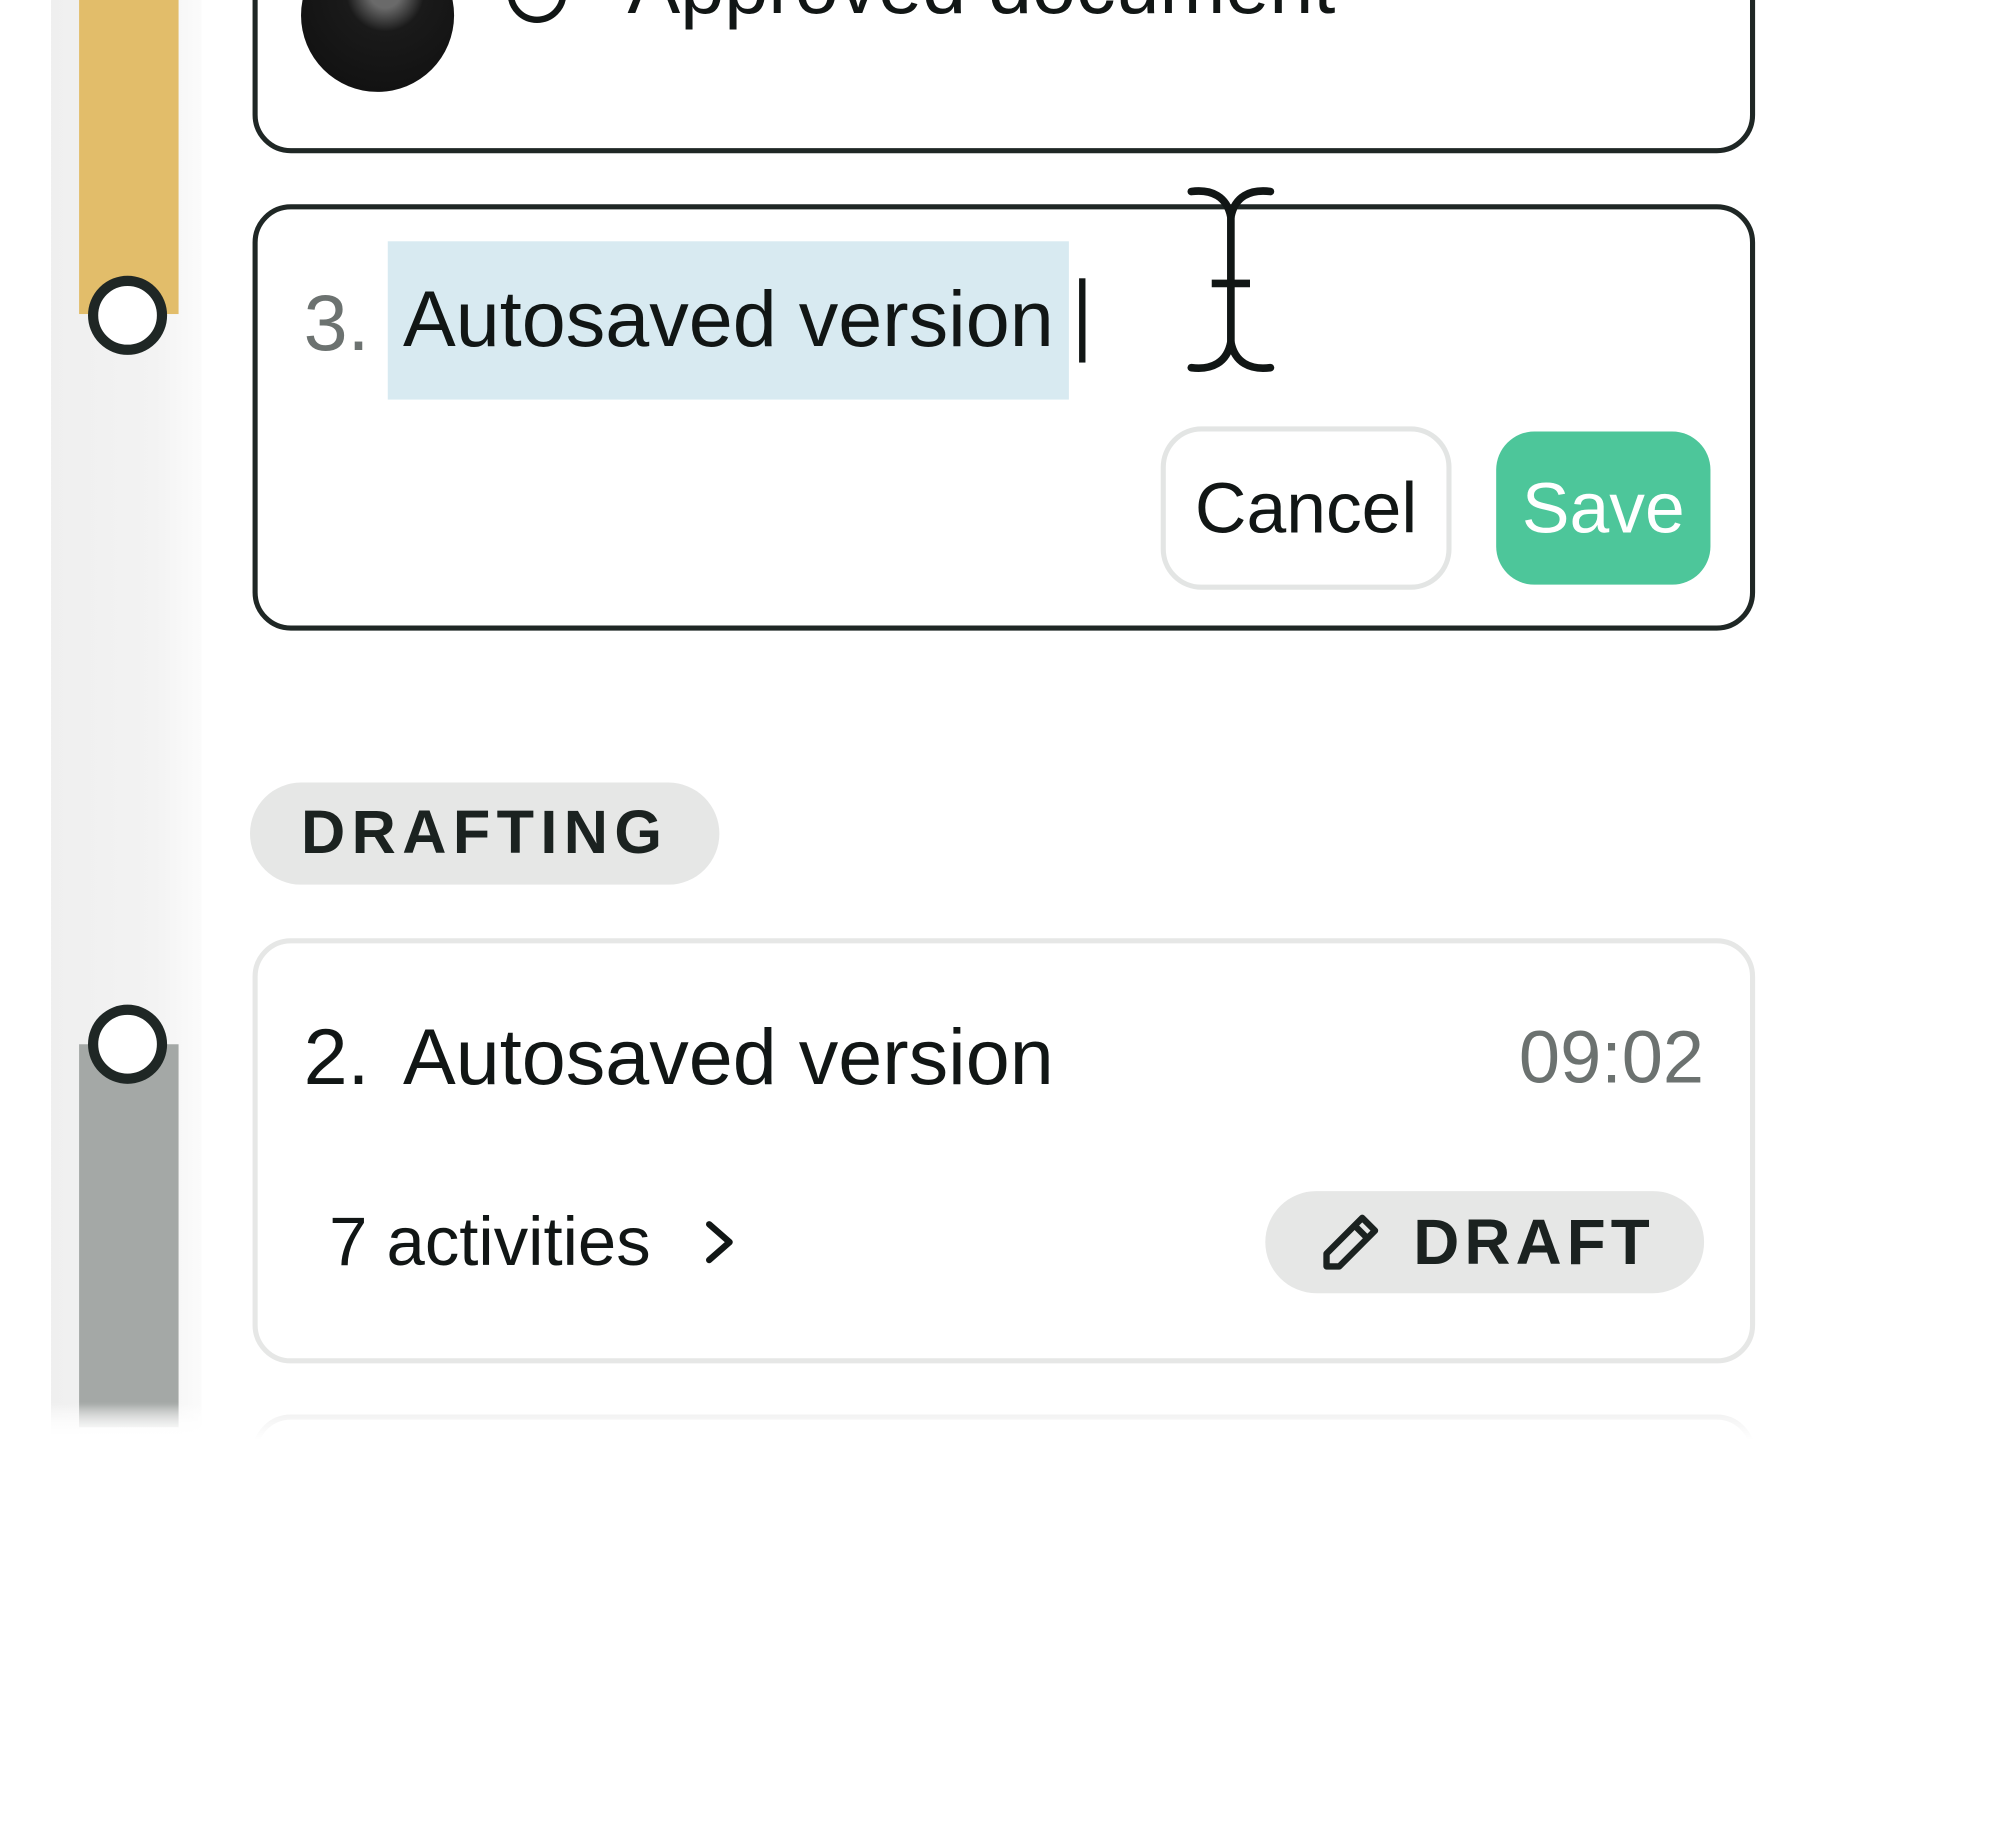  Describe the element at coordinates (1004, 77) in the screenshot. I see `version-card-approved: Approved document` at that location.